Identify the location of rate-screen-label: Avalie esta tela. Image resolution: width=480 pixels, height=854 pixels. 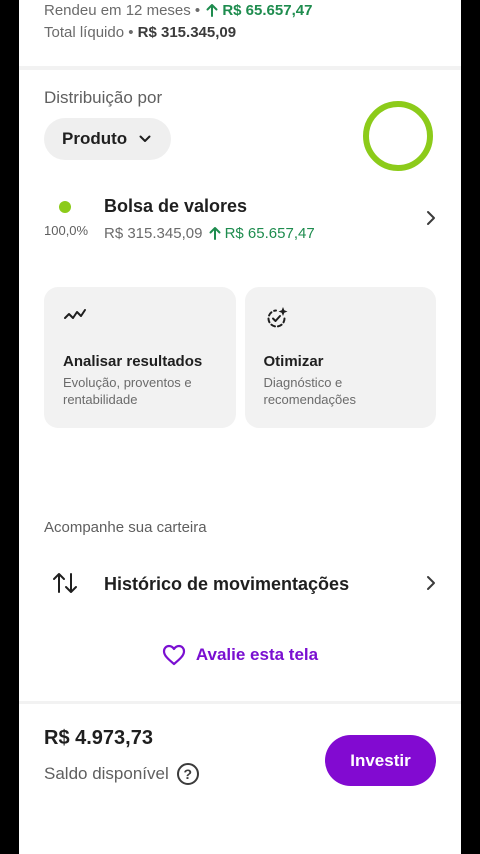
(257, 654).